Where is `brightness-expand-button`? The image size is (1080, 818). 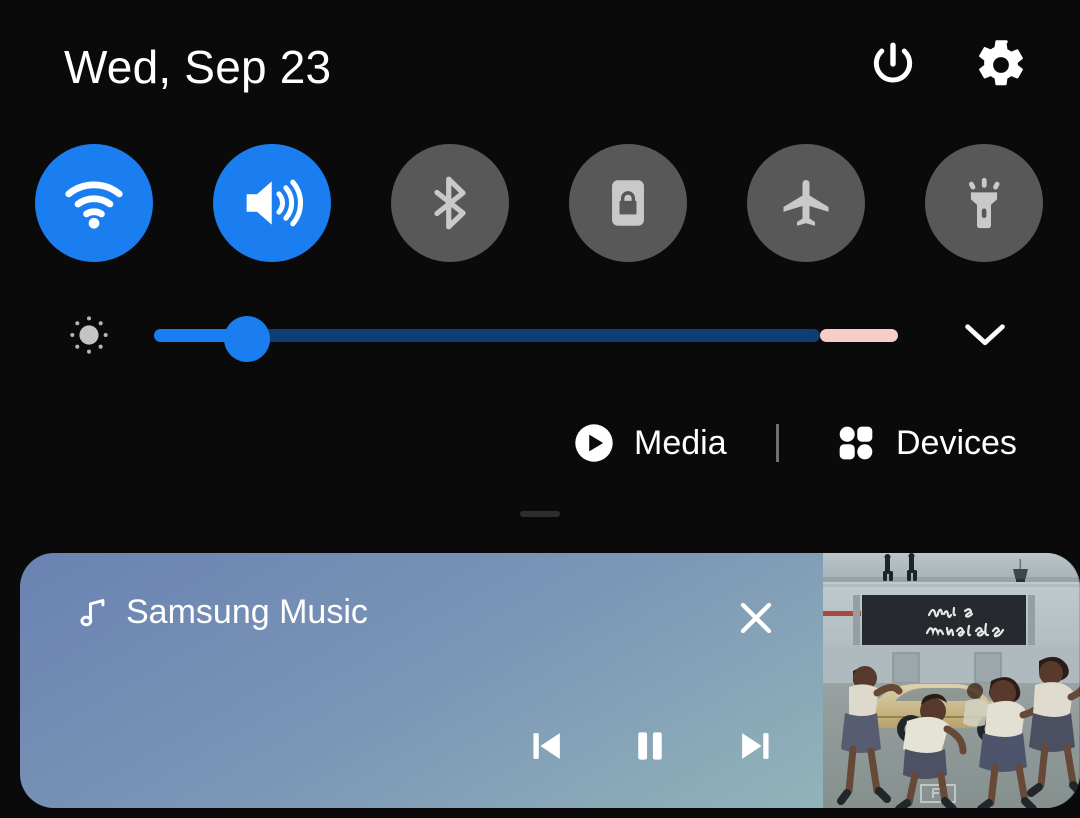 brightness-expand-button is located at coordinates (985, 335).